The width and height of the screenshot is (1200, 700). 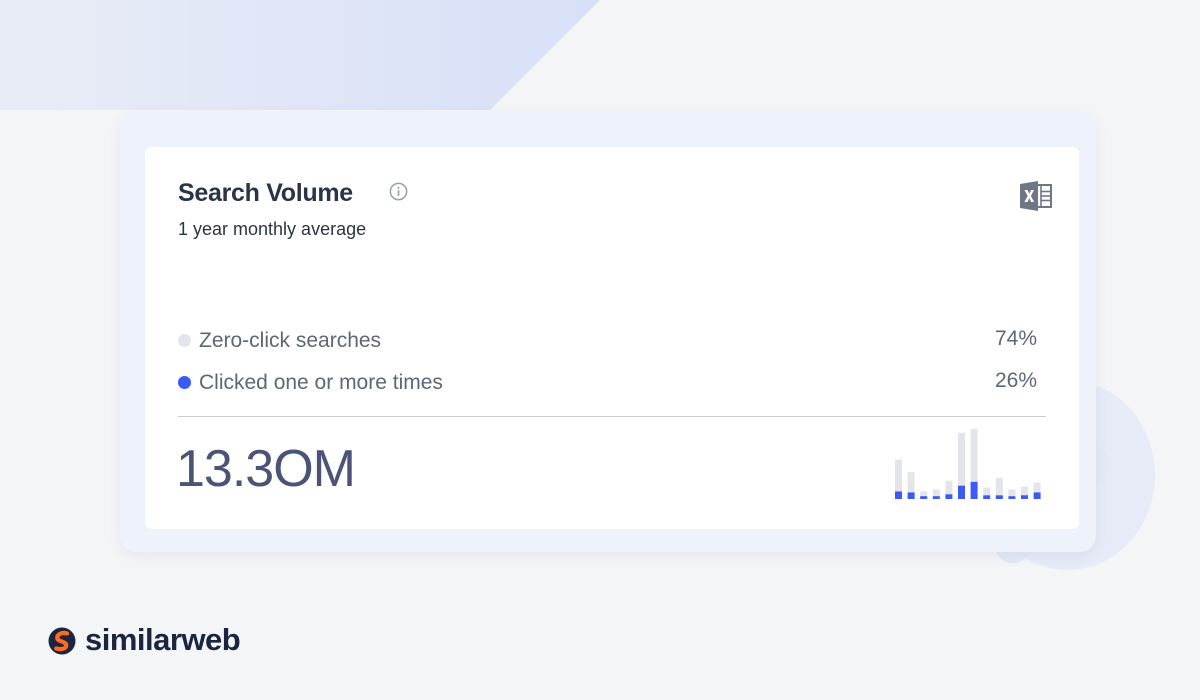 What do you see at coordinates (968, 463) in the screenshot?
I see `monthly-volume-chart` at bounding box center [968, 463].